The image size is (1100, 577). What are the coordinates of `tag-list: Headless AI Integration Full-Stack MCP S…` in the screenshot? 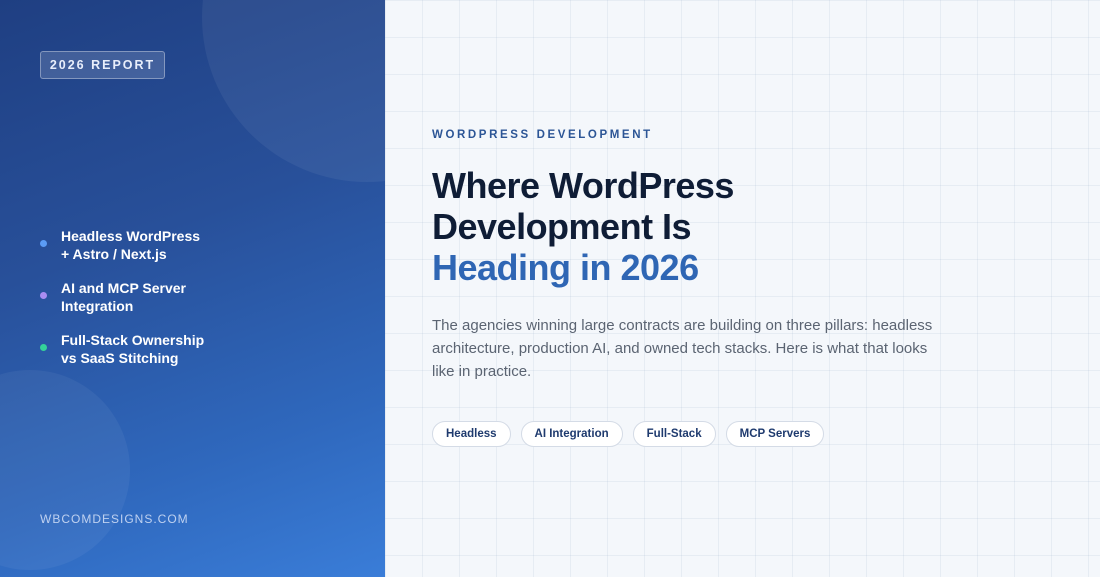 It's located at (628, 434).